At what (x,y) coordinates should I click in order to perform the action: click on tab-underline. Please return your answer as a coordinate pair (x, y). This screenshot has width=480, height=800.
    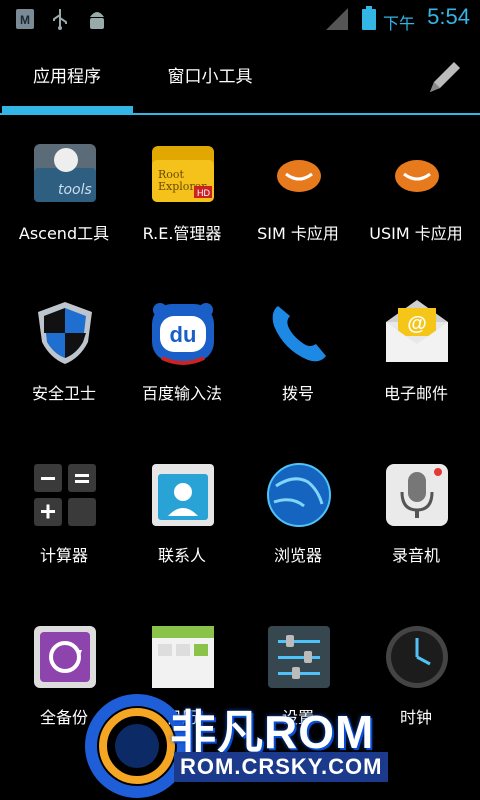
    Looking at the image, I should click on (240, 114).